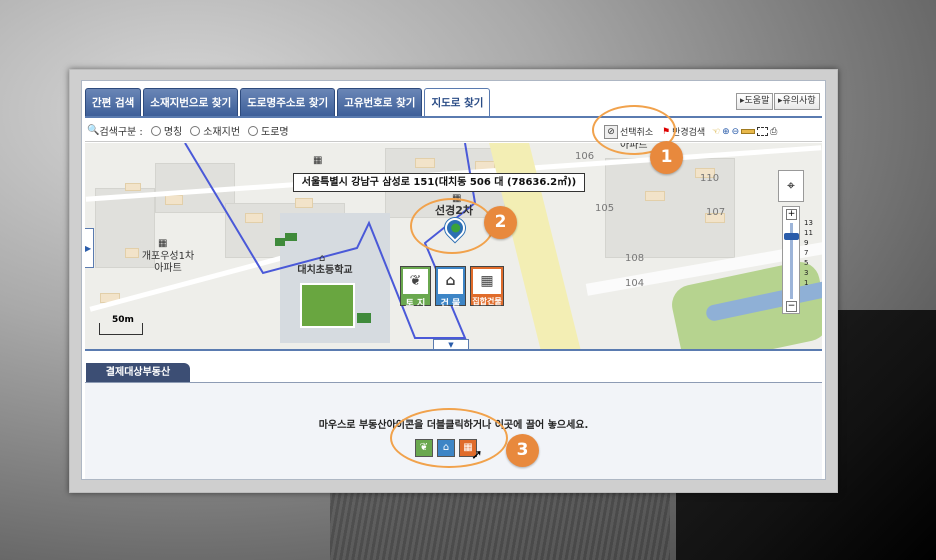 Image resolution: width=936 pixels, height=560 pixels. What do you see at coordinates (763, 131) in the screenshot?
I see `area-icon` at bounding box center [763, 131].